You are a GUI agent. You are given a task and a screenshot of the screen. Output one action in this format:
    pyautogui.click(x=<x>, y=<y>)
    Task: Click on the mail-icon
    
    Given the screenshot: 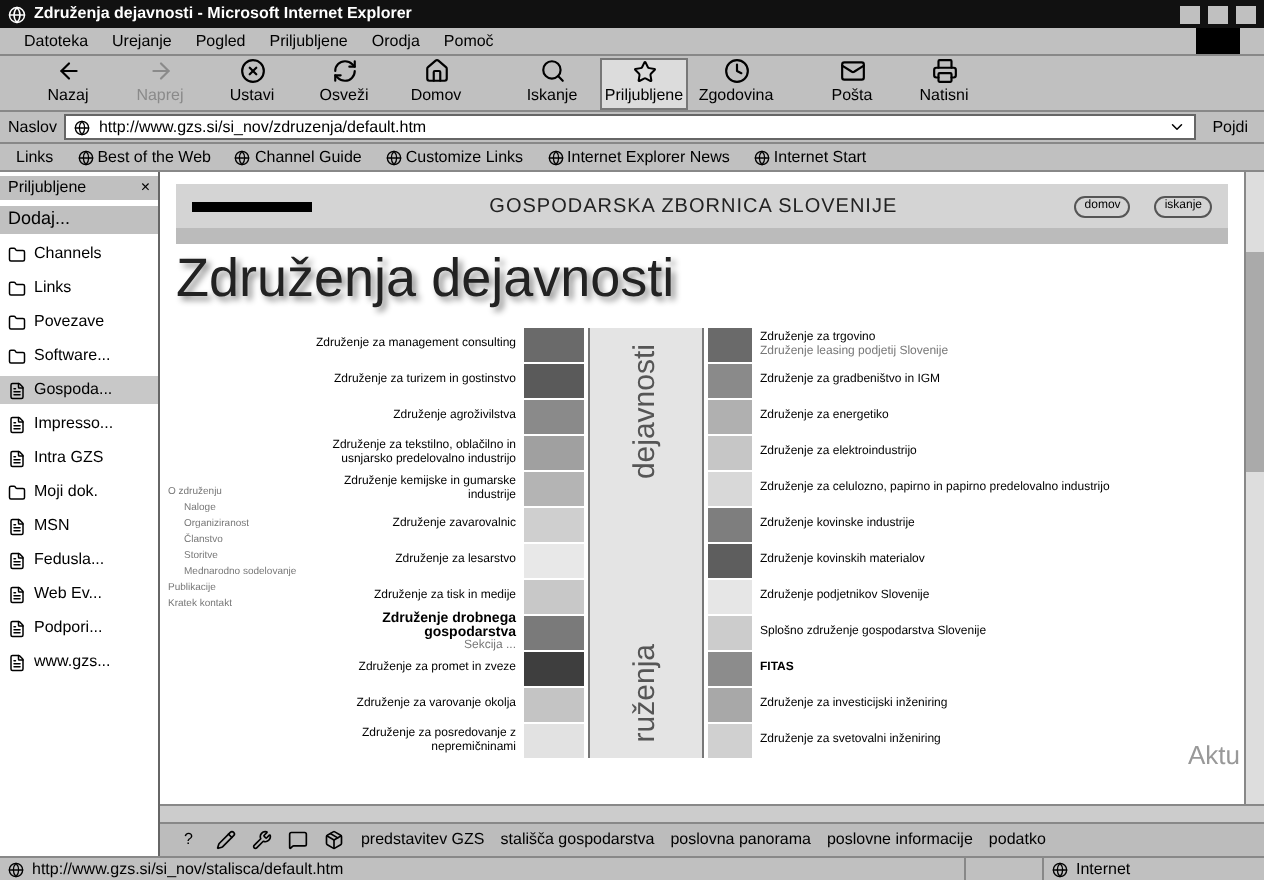 What is the action you would take?
    pyautogui.click(x=852, y=71)
    